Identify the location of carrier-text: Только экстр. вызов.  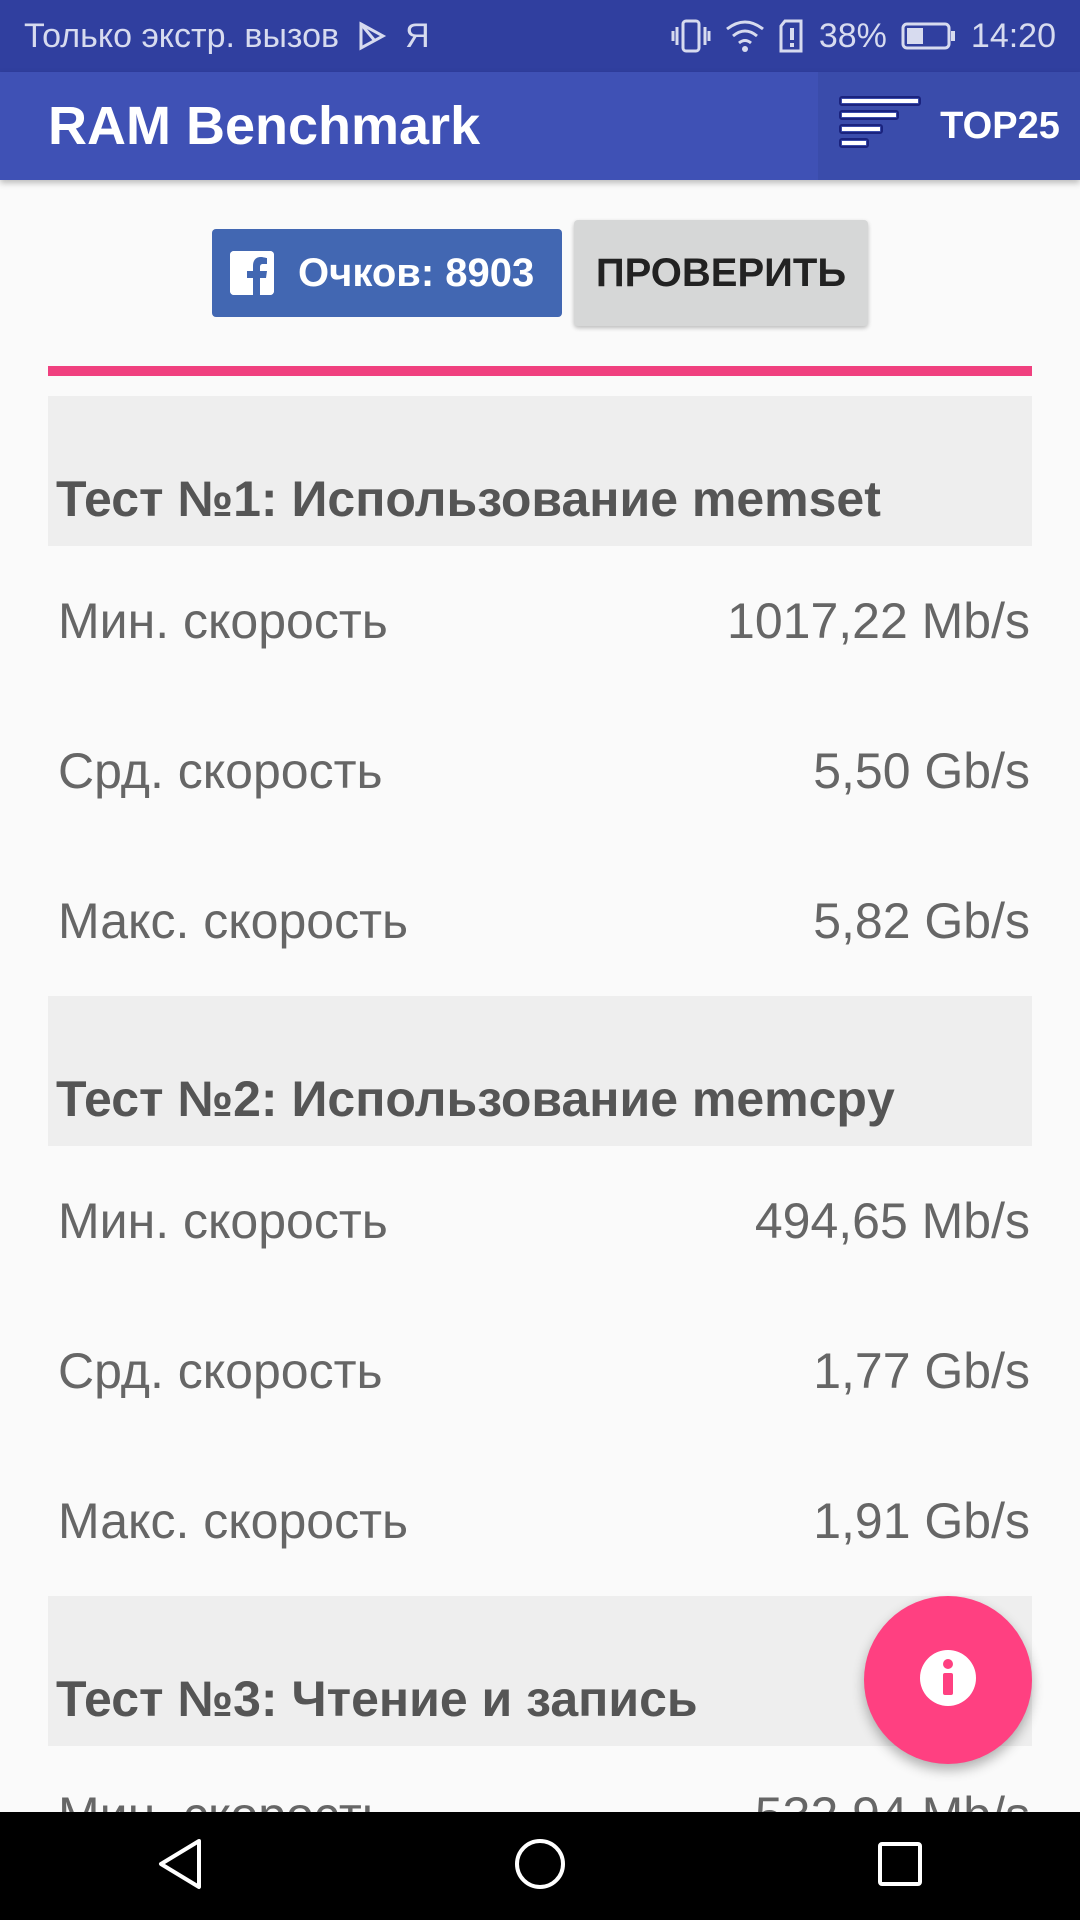
(182, 35).